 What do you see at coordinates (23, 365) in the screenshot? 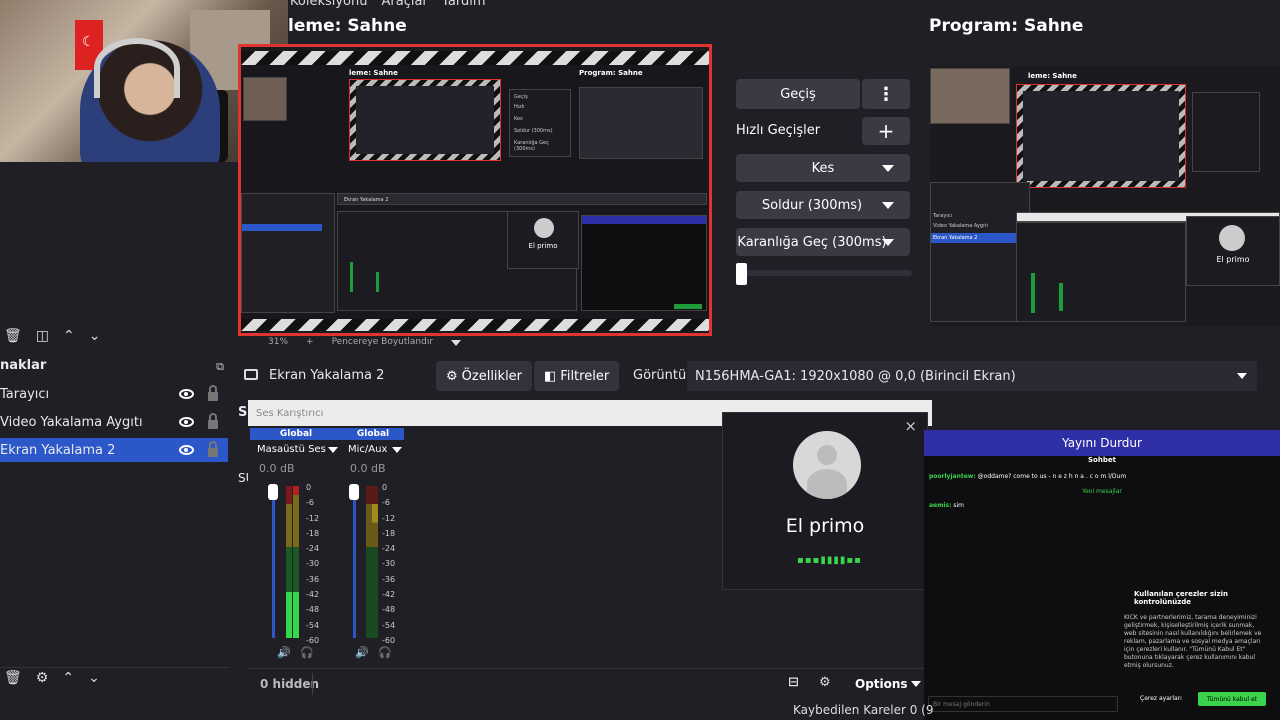
I see `sources-header: naklar` at bounding box center [23, 365].